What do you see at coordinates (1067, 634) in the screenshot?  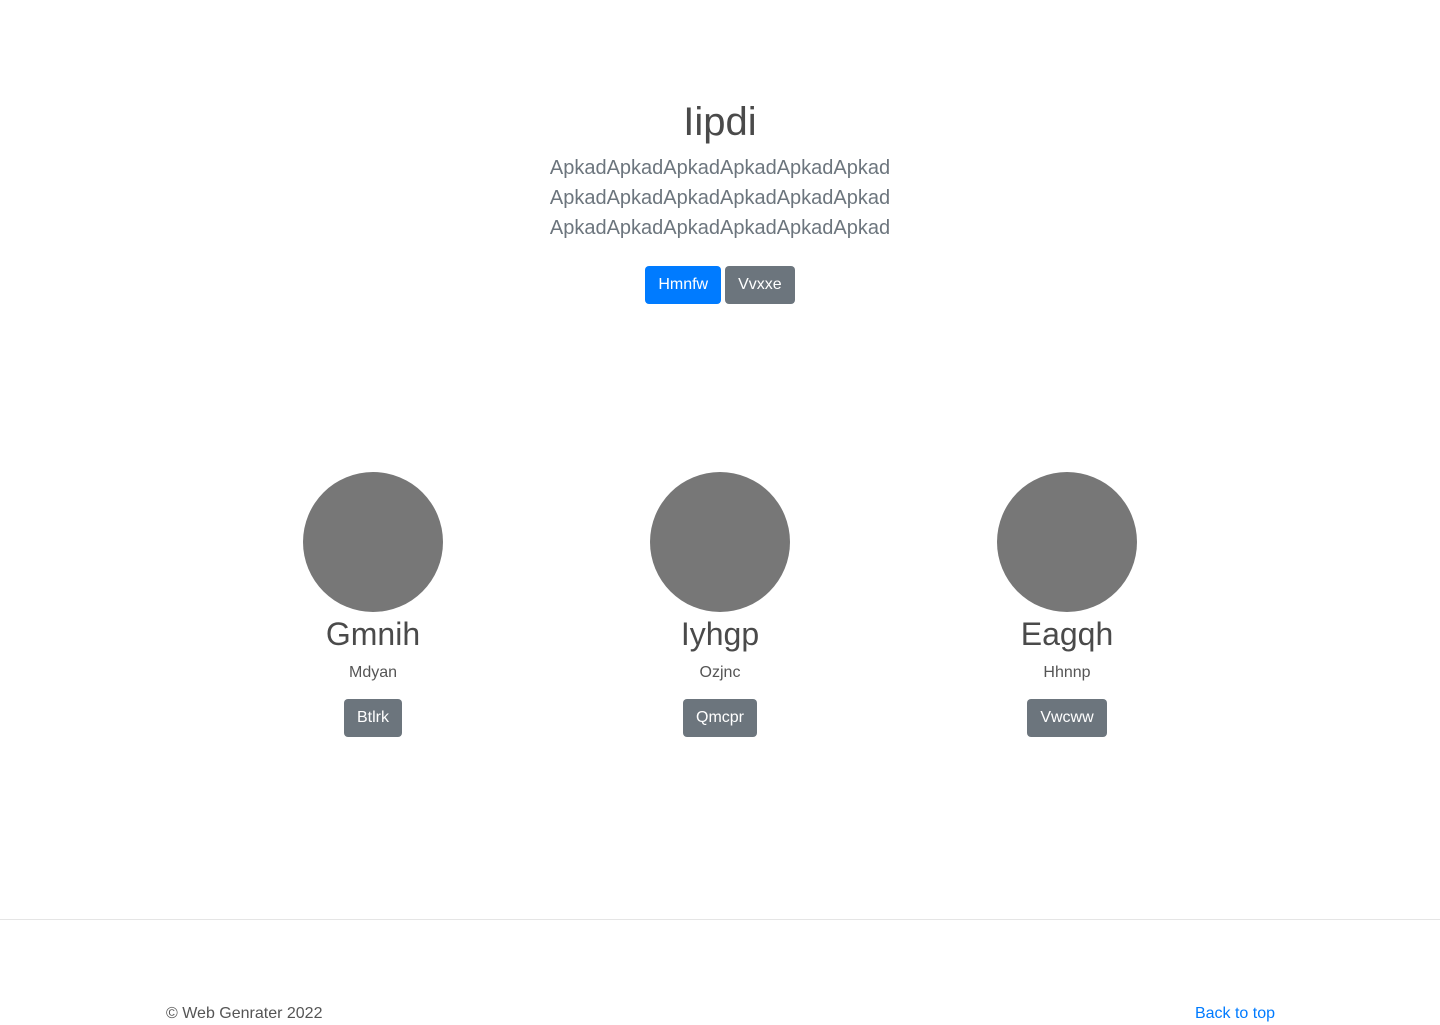 I see `card-name: Eagqh` at bounding box center [1067, 634].